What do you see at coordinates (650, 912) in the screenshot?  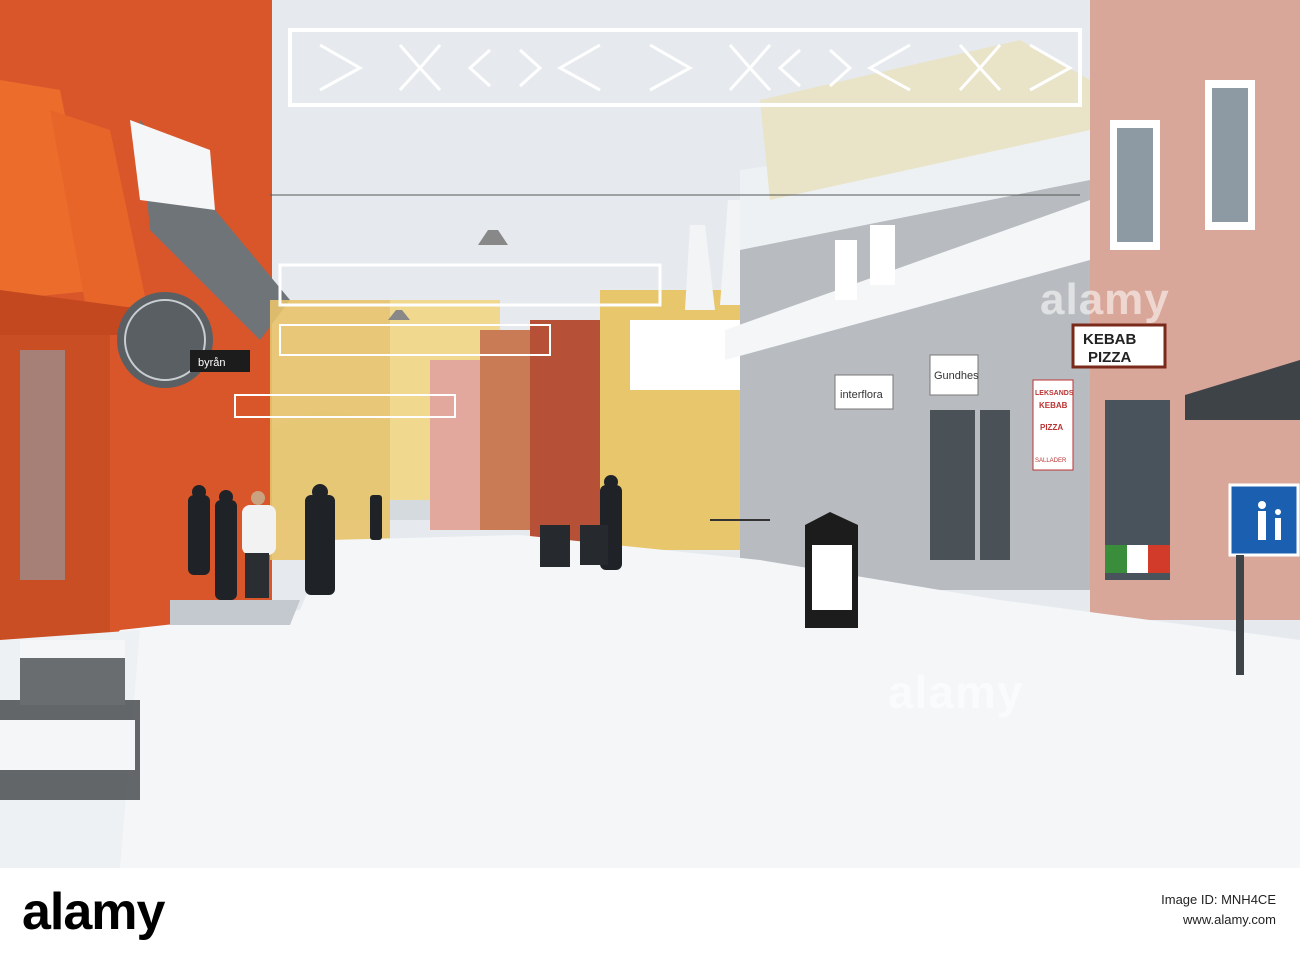 I see `stock-footer: alamy Image ID: MNH4CE www.alamy.com` at bounding box center [650, 912].